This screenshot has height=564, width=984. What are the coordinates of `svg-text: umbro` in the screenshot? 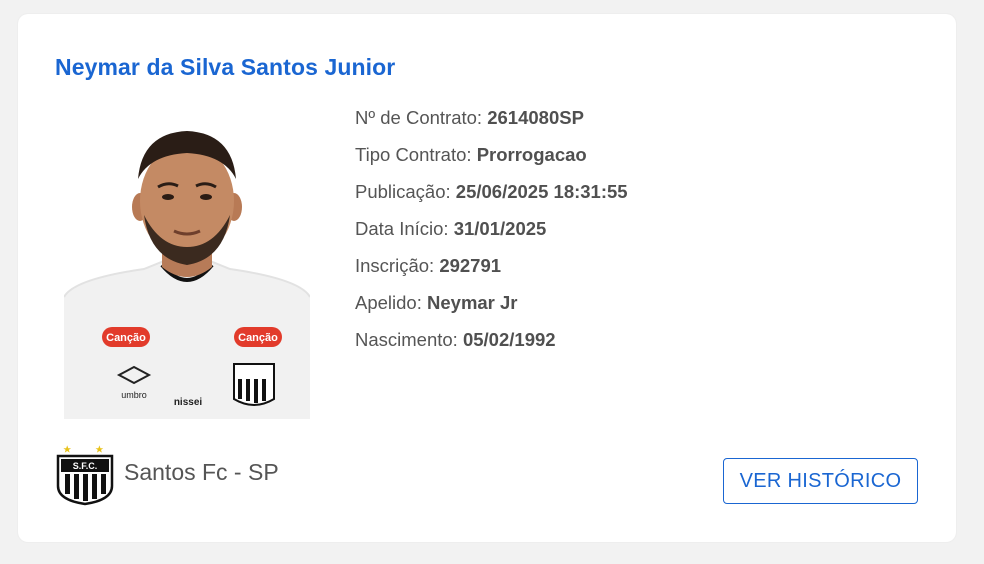 It's located at (134, 395).